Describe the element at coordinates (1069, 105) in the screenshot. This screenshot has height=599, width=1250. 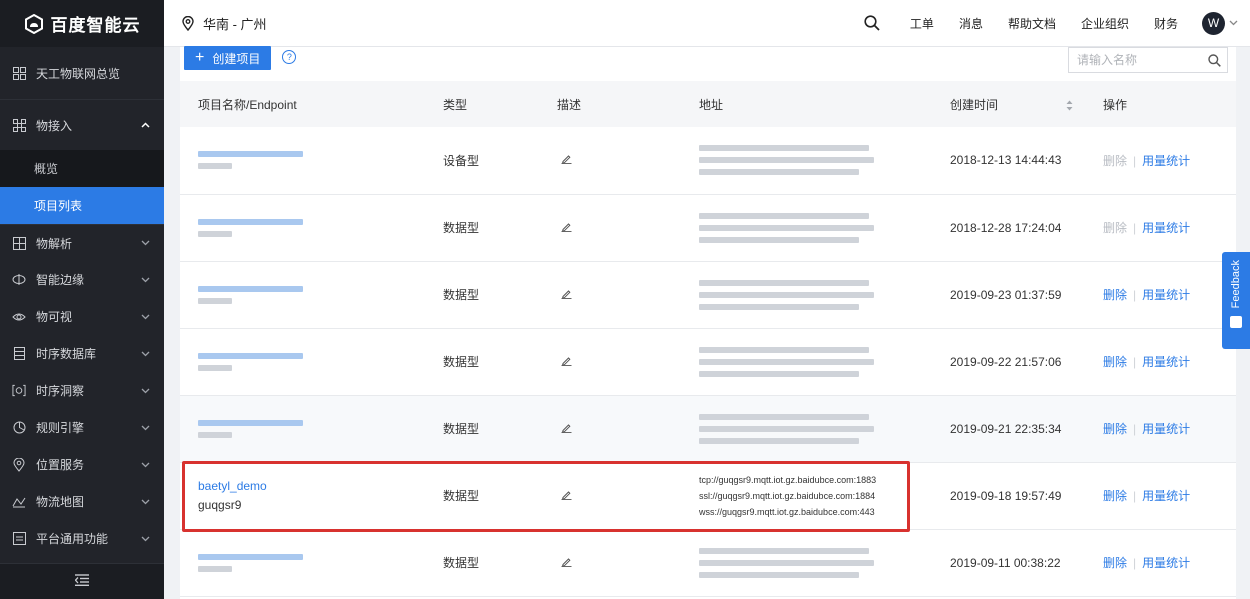
I see `sort-icon` at that location.